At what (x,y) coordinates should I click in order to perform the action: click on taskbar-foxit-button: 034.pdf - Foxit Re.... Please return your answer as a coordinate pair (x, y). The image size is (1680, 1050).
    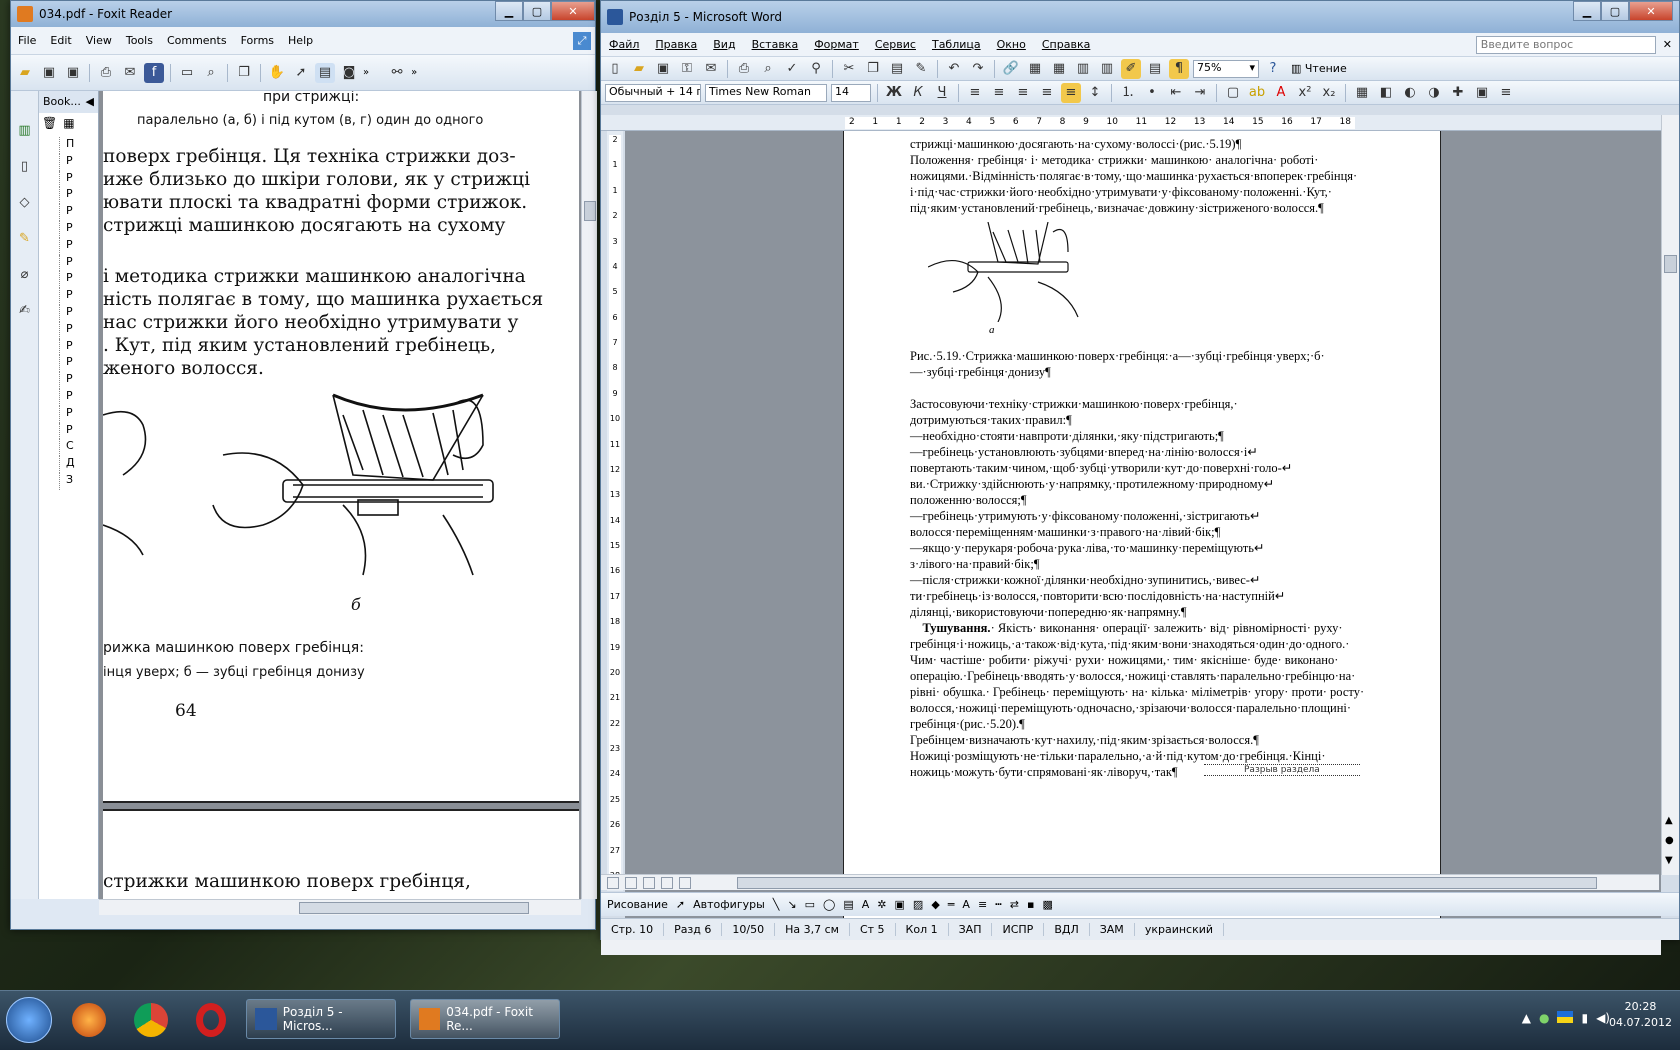
    Looking at the image, I should click on (485, 1019).